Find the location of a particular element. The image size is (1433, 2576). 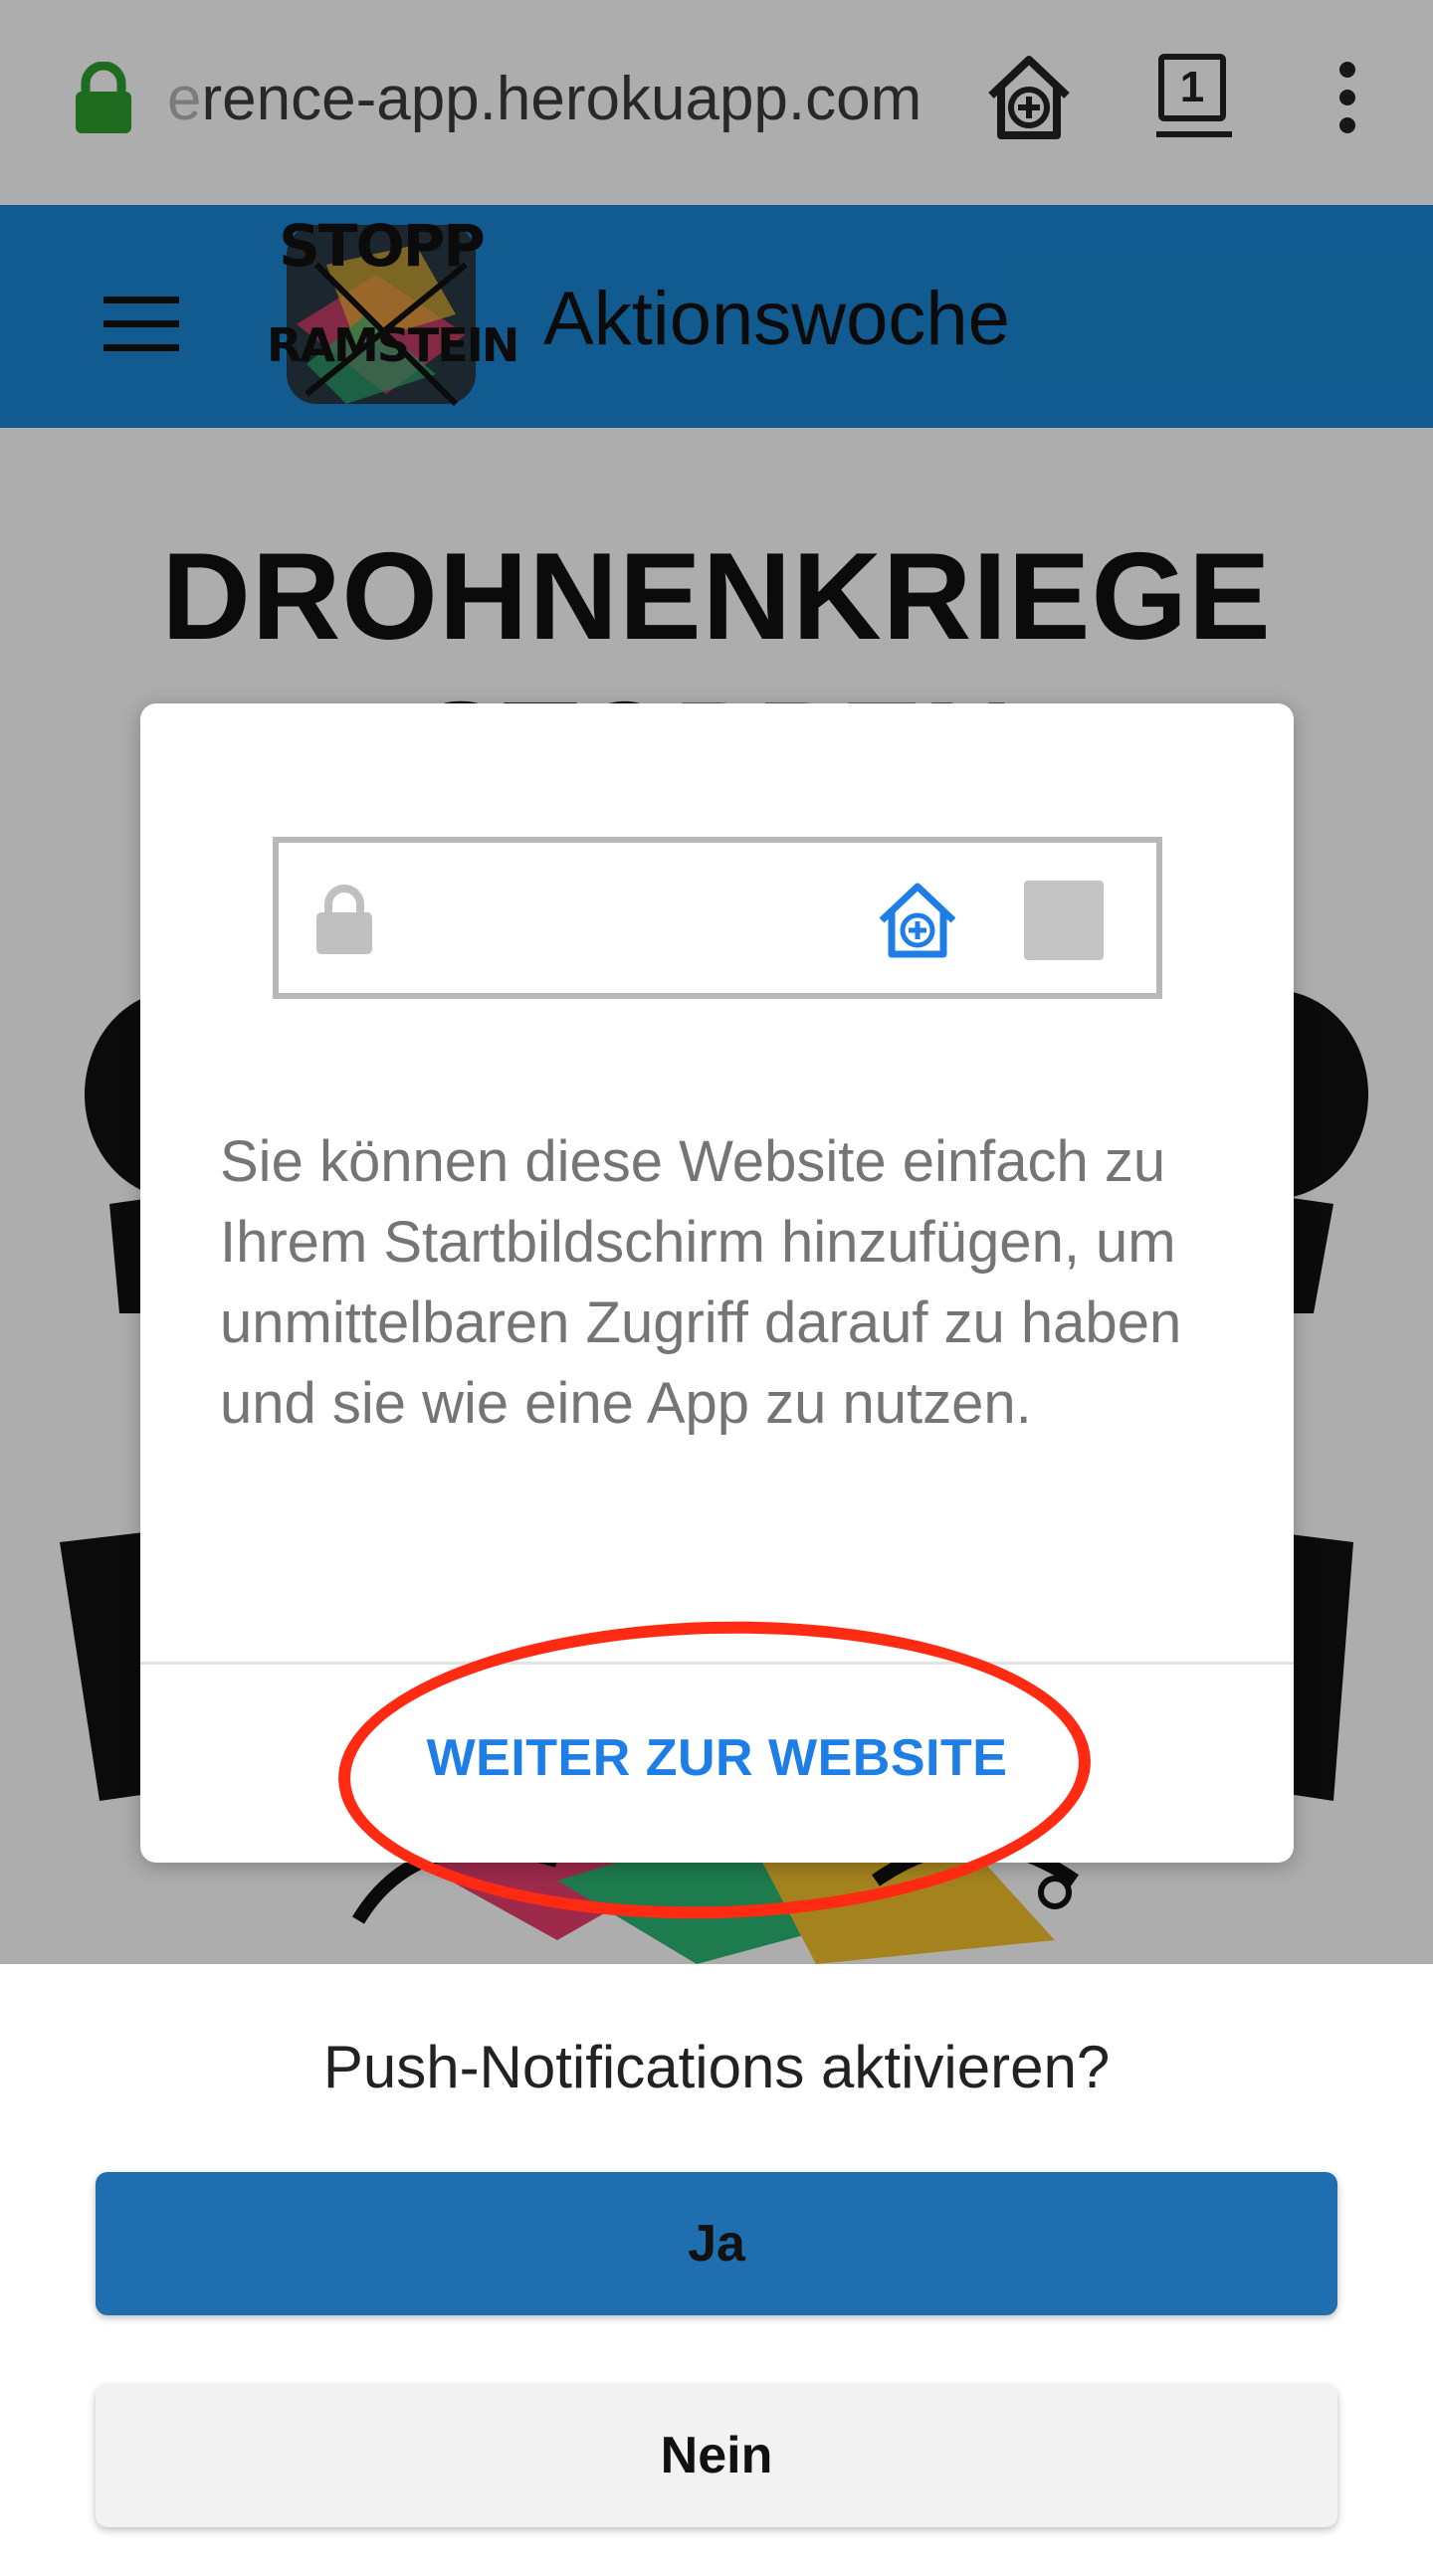

yes-button: Ja is located at coordinates (716, 2243).